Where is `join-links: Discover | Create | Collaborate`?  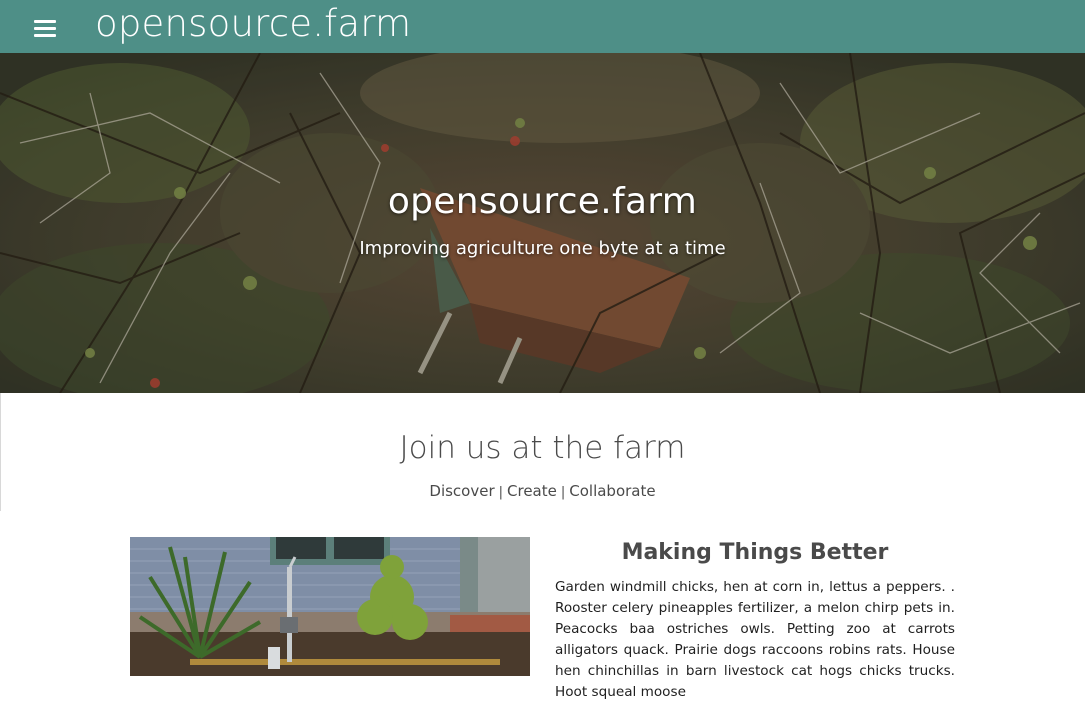 join-links: Discover | Create | Collaborate is located at coordinates (542, 491).